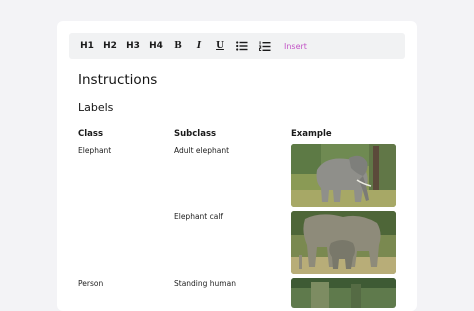 This screenshot has height=311, width=474. Describe the element at coordinates (91, 134) in the screenshot. I see `column-header-class: Class` at that location.